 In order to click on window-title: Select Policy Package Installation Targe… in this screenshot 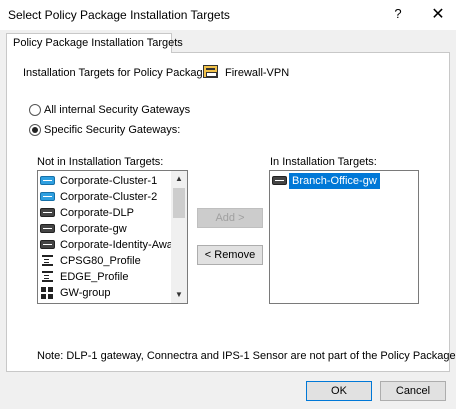, I will do `click(119, 15)`.